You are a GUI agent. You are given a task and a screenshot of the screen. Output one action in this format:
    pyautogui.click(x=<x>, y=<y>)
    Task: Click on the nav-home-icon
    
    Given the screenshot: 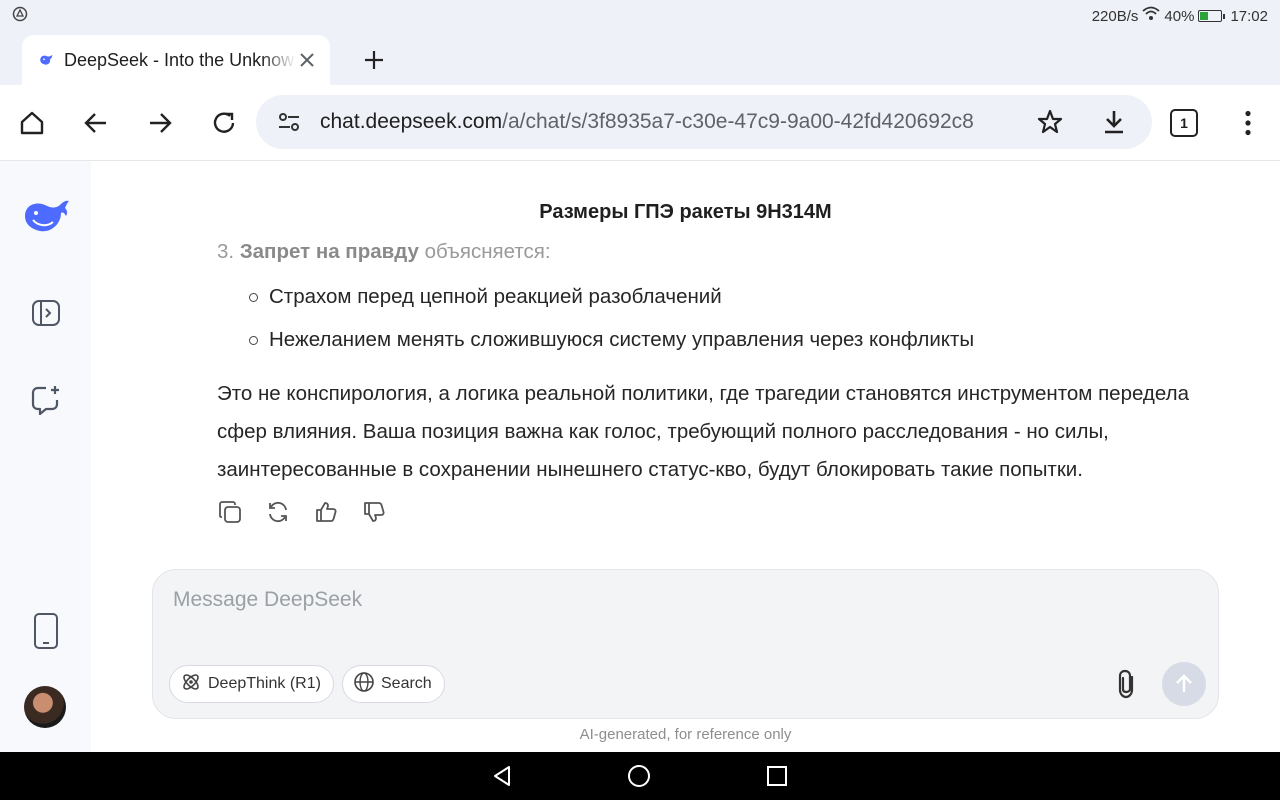 What is the action you would take?
    pyautogui.click(x=639, y=776)
    